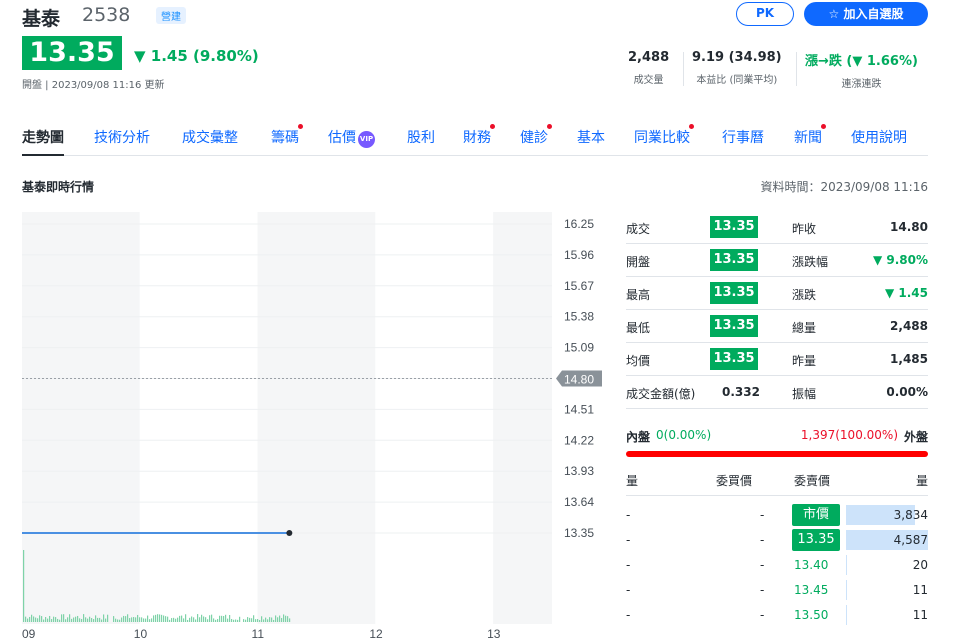  I want to click on quote-label: 均價, so click(638, 361).